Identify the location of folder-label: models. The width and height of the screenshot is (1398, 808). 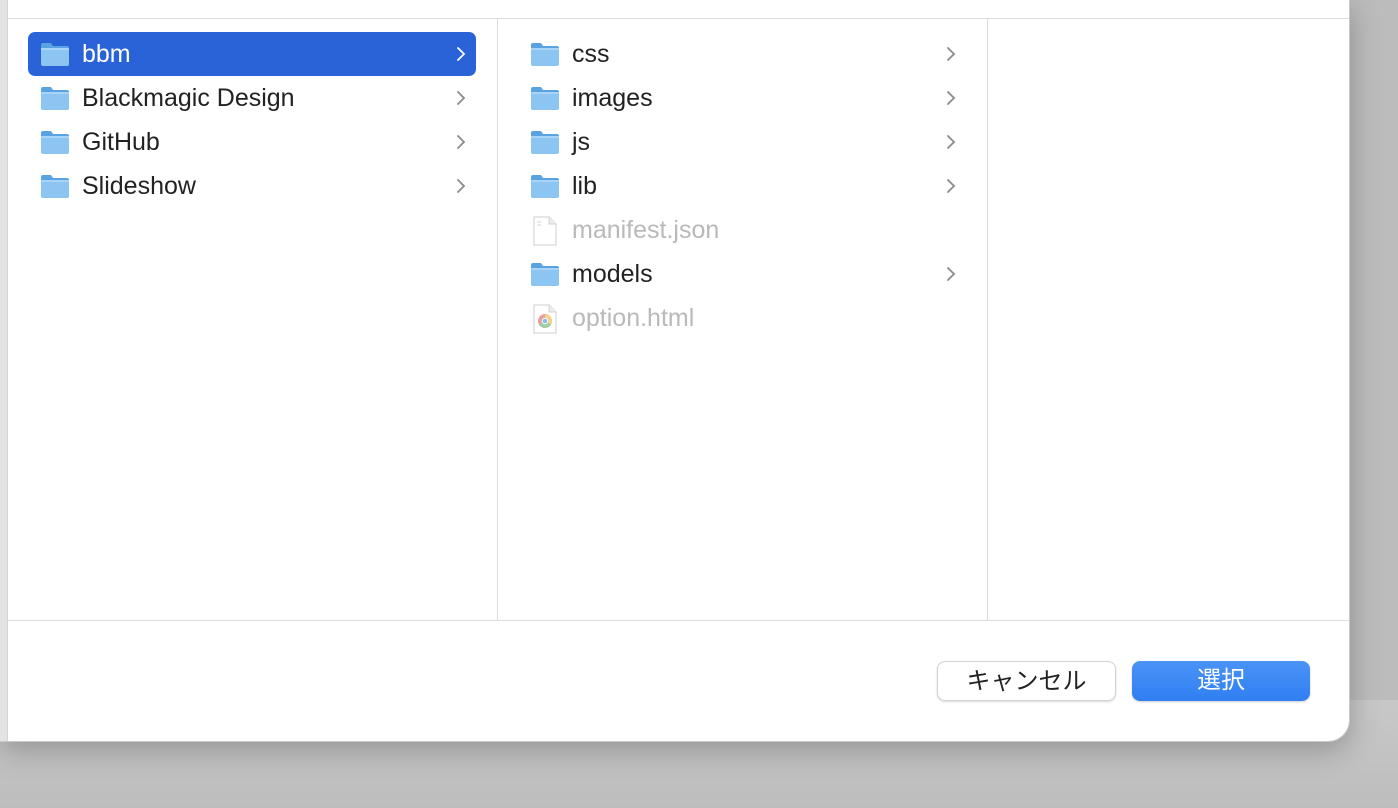
(612, 274).